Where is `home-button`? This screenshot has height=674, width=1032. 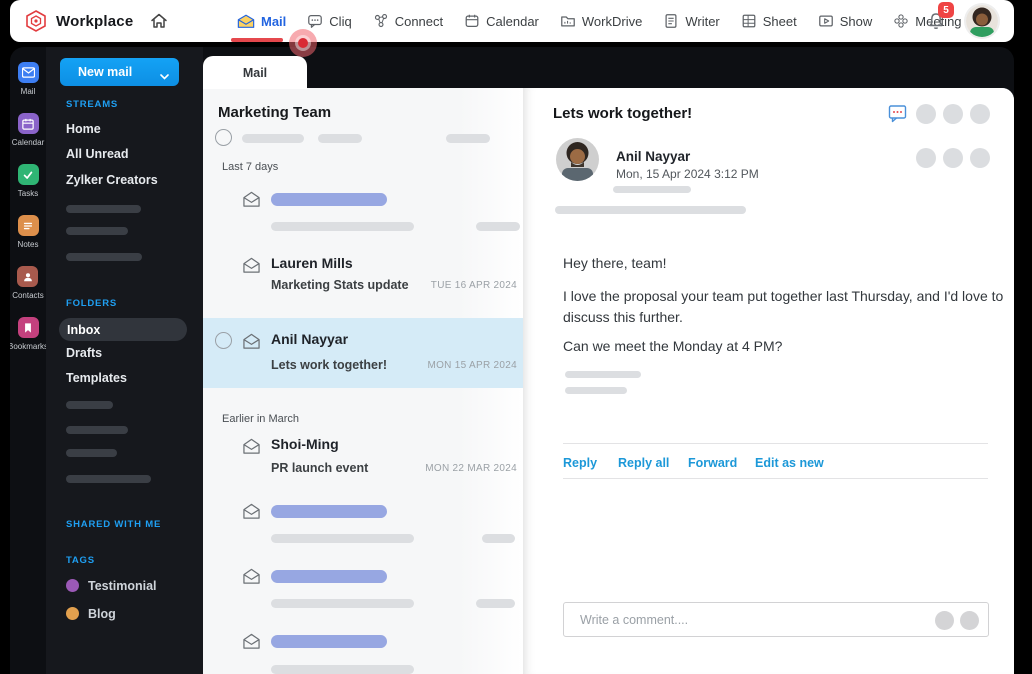
home-button is located at coordinates (159, 21).